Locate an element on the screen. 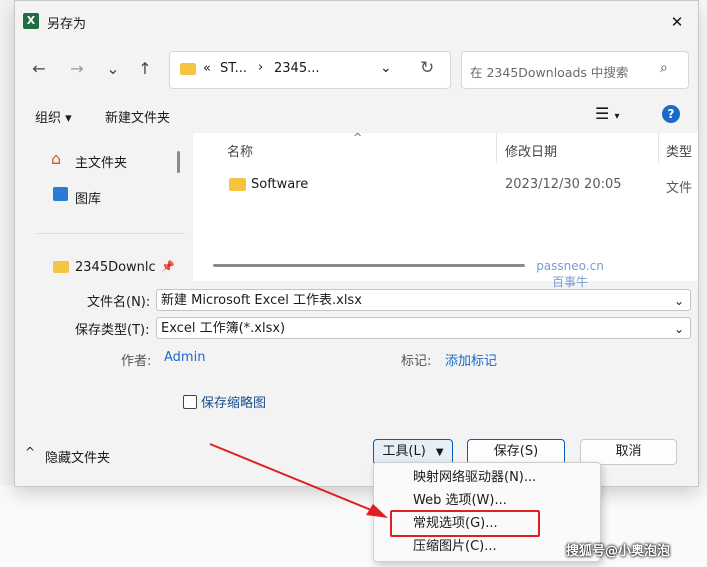  annotation-arrow is located at coordinates (298, 480).